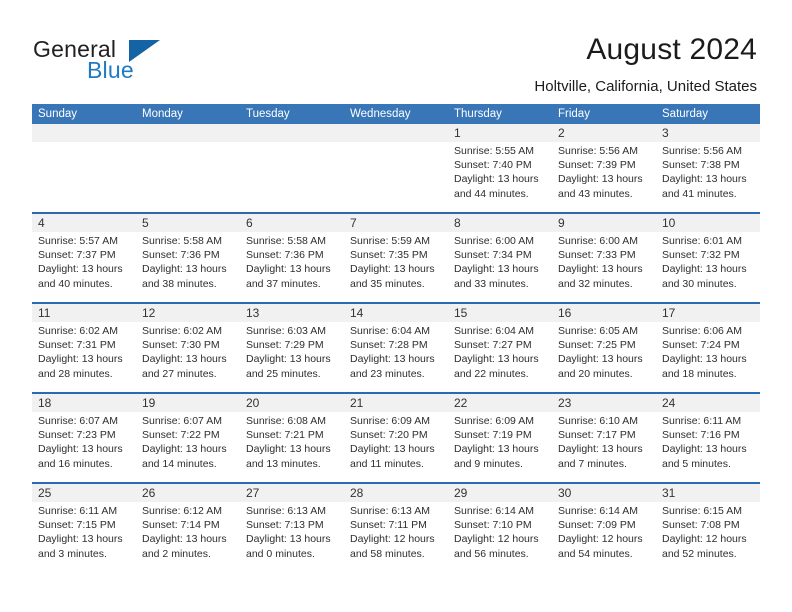 This screenshot has height=612, width=792. What do you see at coordinates (179, 373) in the screenshot?
I see `day-daylight-text: and 27 minutes.` at bounding box center [179, 373].